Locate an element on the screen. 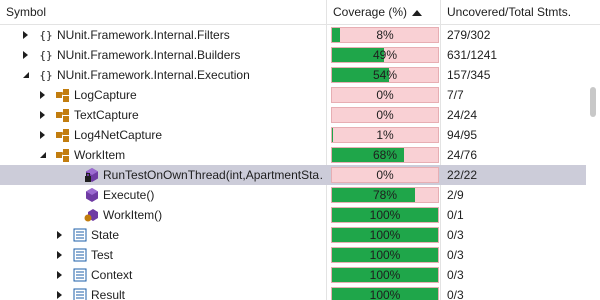 This screenshot has height=300, width=600. symbol-label: LogCapture is located at coordinates (105, 95).